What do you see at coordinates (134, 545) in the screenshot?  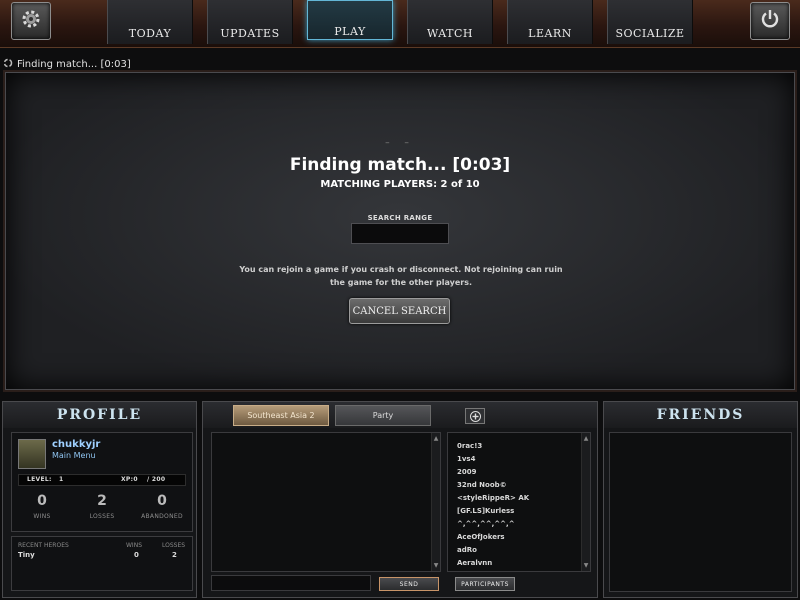 I see `wins-header: WINS` at bounding box center [134, 545].